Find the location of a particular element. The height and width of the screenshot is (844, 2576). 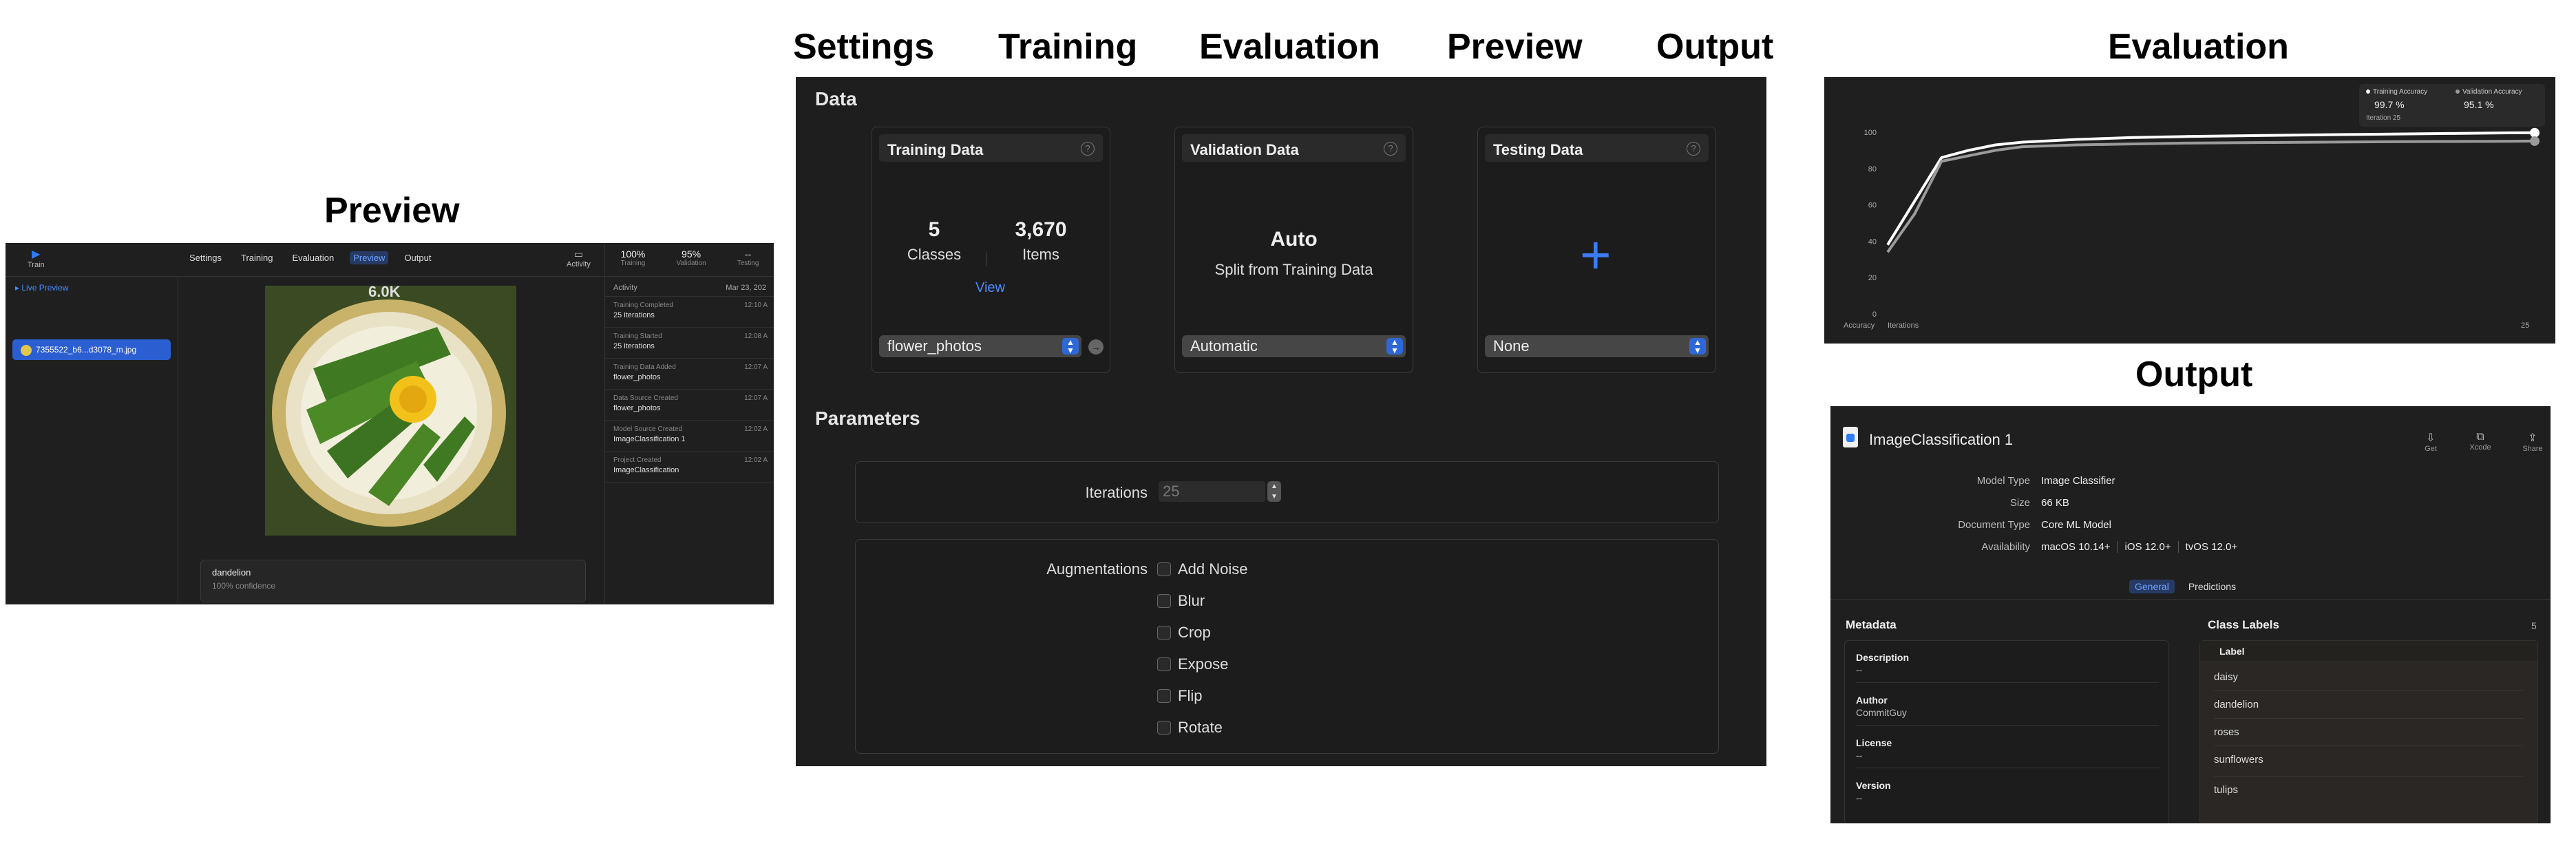

activity-row-time: 12:02 A is located at coordinates (756, 460).